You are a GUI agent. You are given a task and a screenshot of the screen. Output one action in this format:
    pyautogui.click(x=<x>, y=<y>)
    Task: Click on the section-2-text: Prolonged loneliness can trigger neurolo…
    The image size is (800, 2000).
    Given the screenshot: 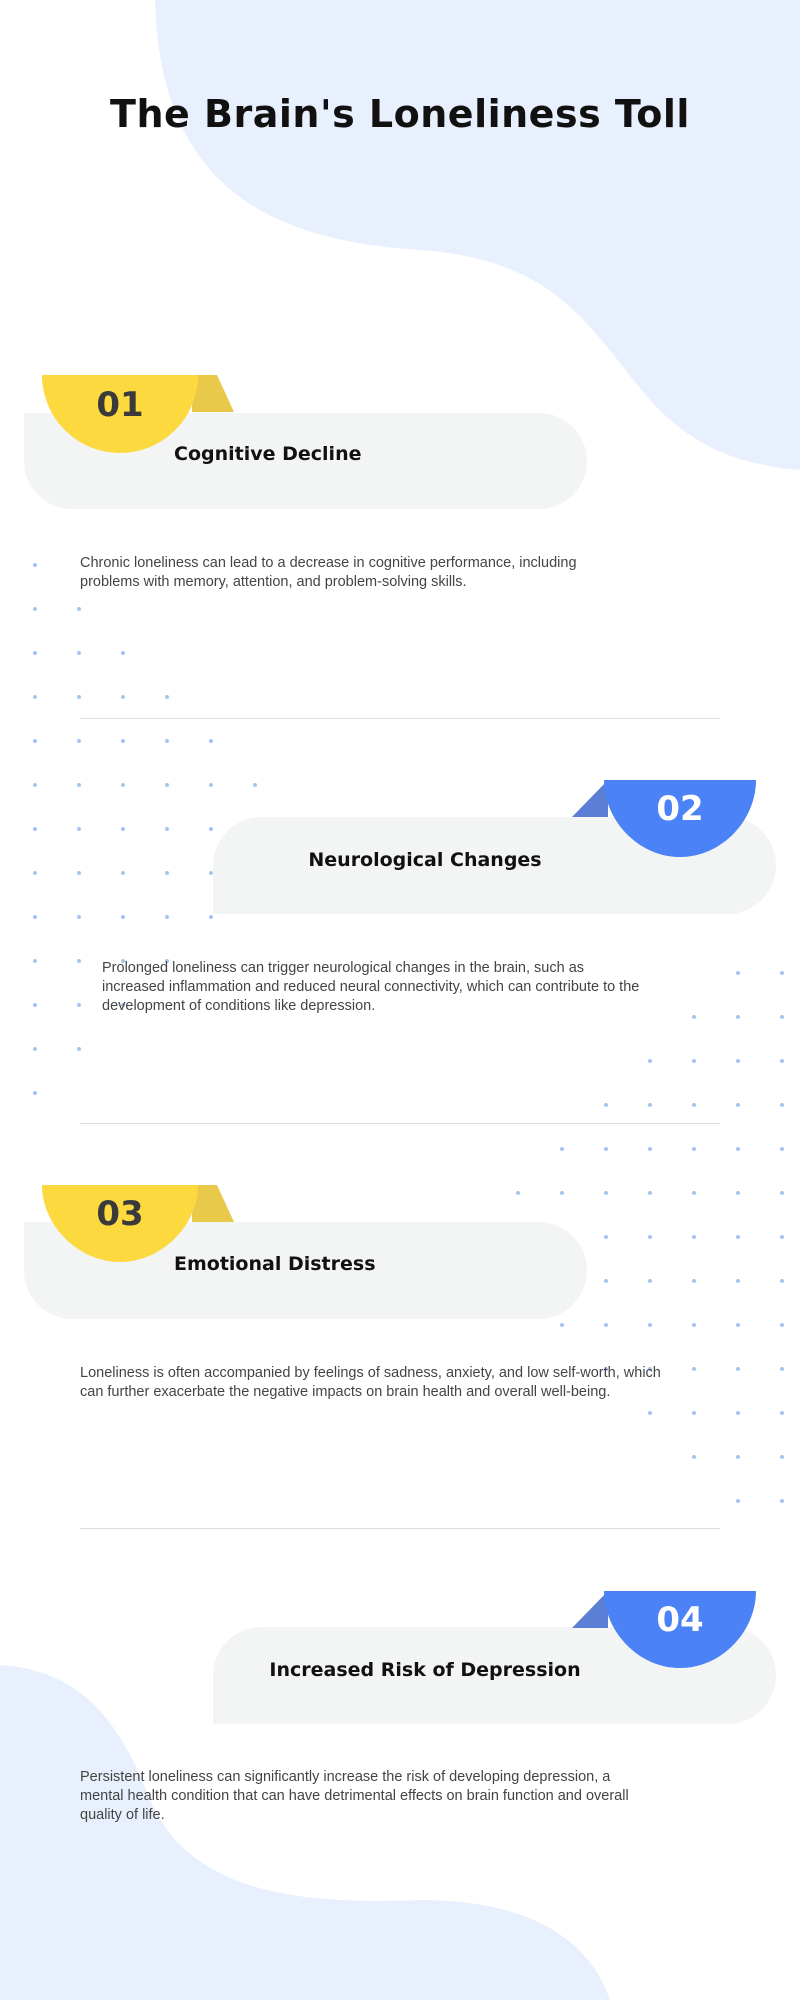 What is the action you would take?
    pyautogui.click(x=371, y=987)
    